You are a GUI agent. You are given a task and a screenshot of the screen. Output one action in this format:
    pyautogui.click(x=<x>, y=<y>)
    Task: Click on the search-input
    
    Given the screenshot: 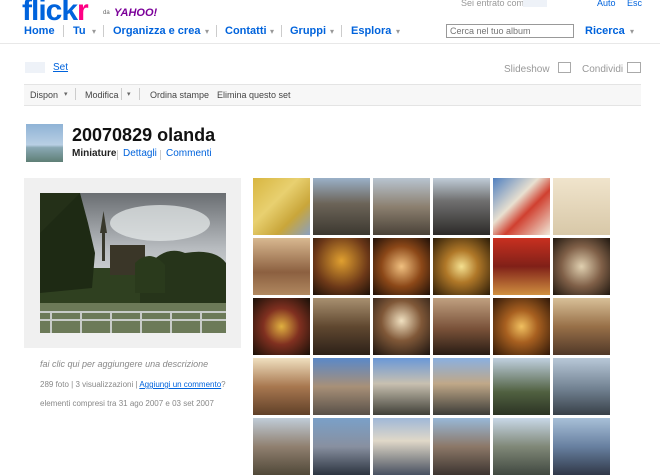 What is the action you would take?
    pyautogui.click(x=510, y=31)
    